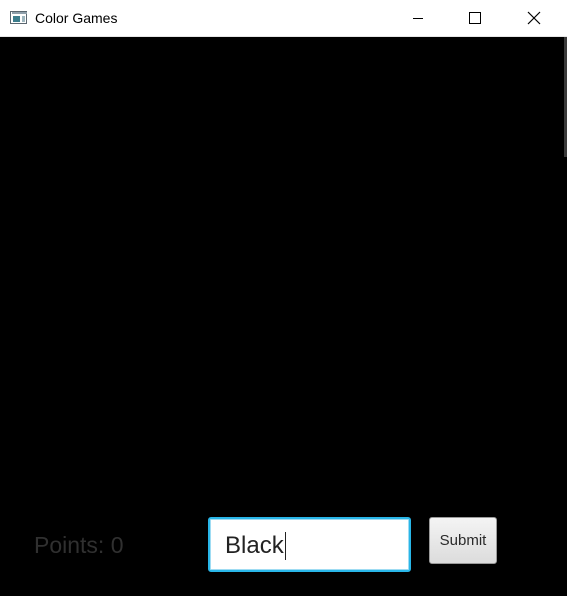 The image size is (567, 596). I want to click on points-label: Points: 0, so click(79, 545).